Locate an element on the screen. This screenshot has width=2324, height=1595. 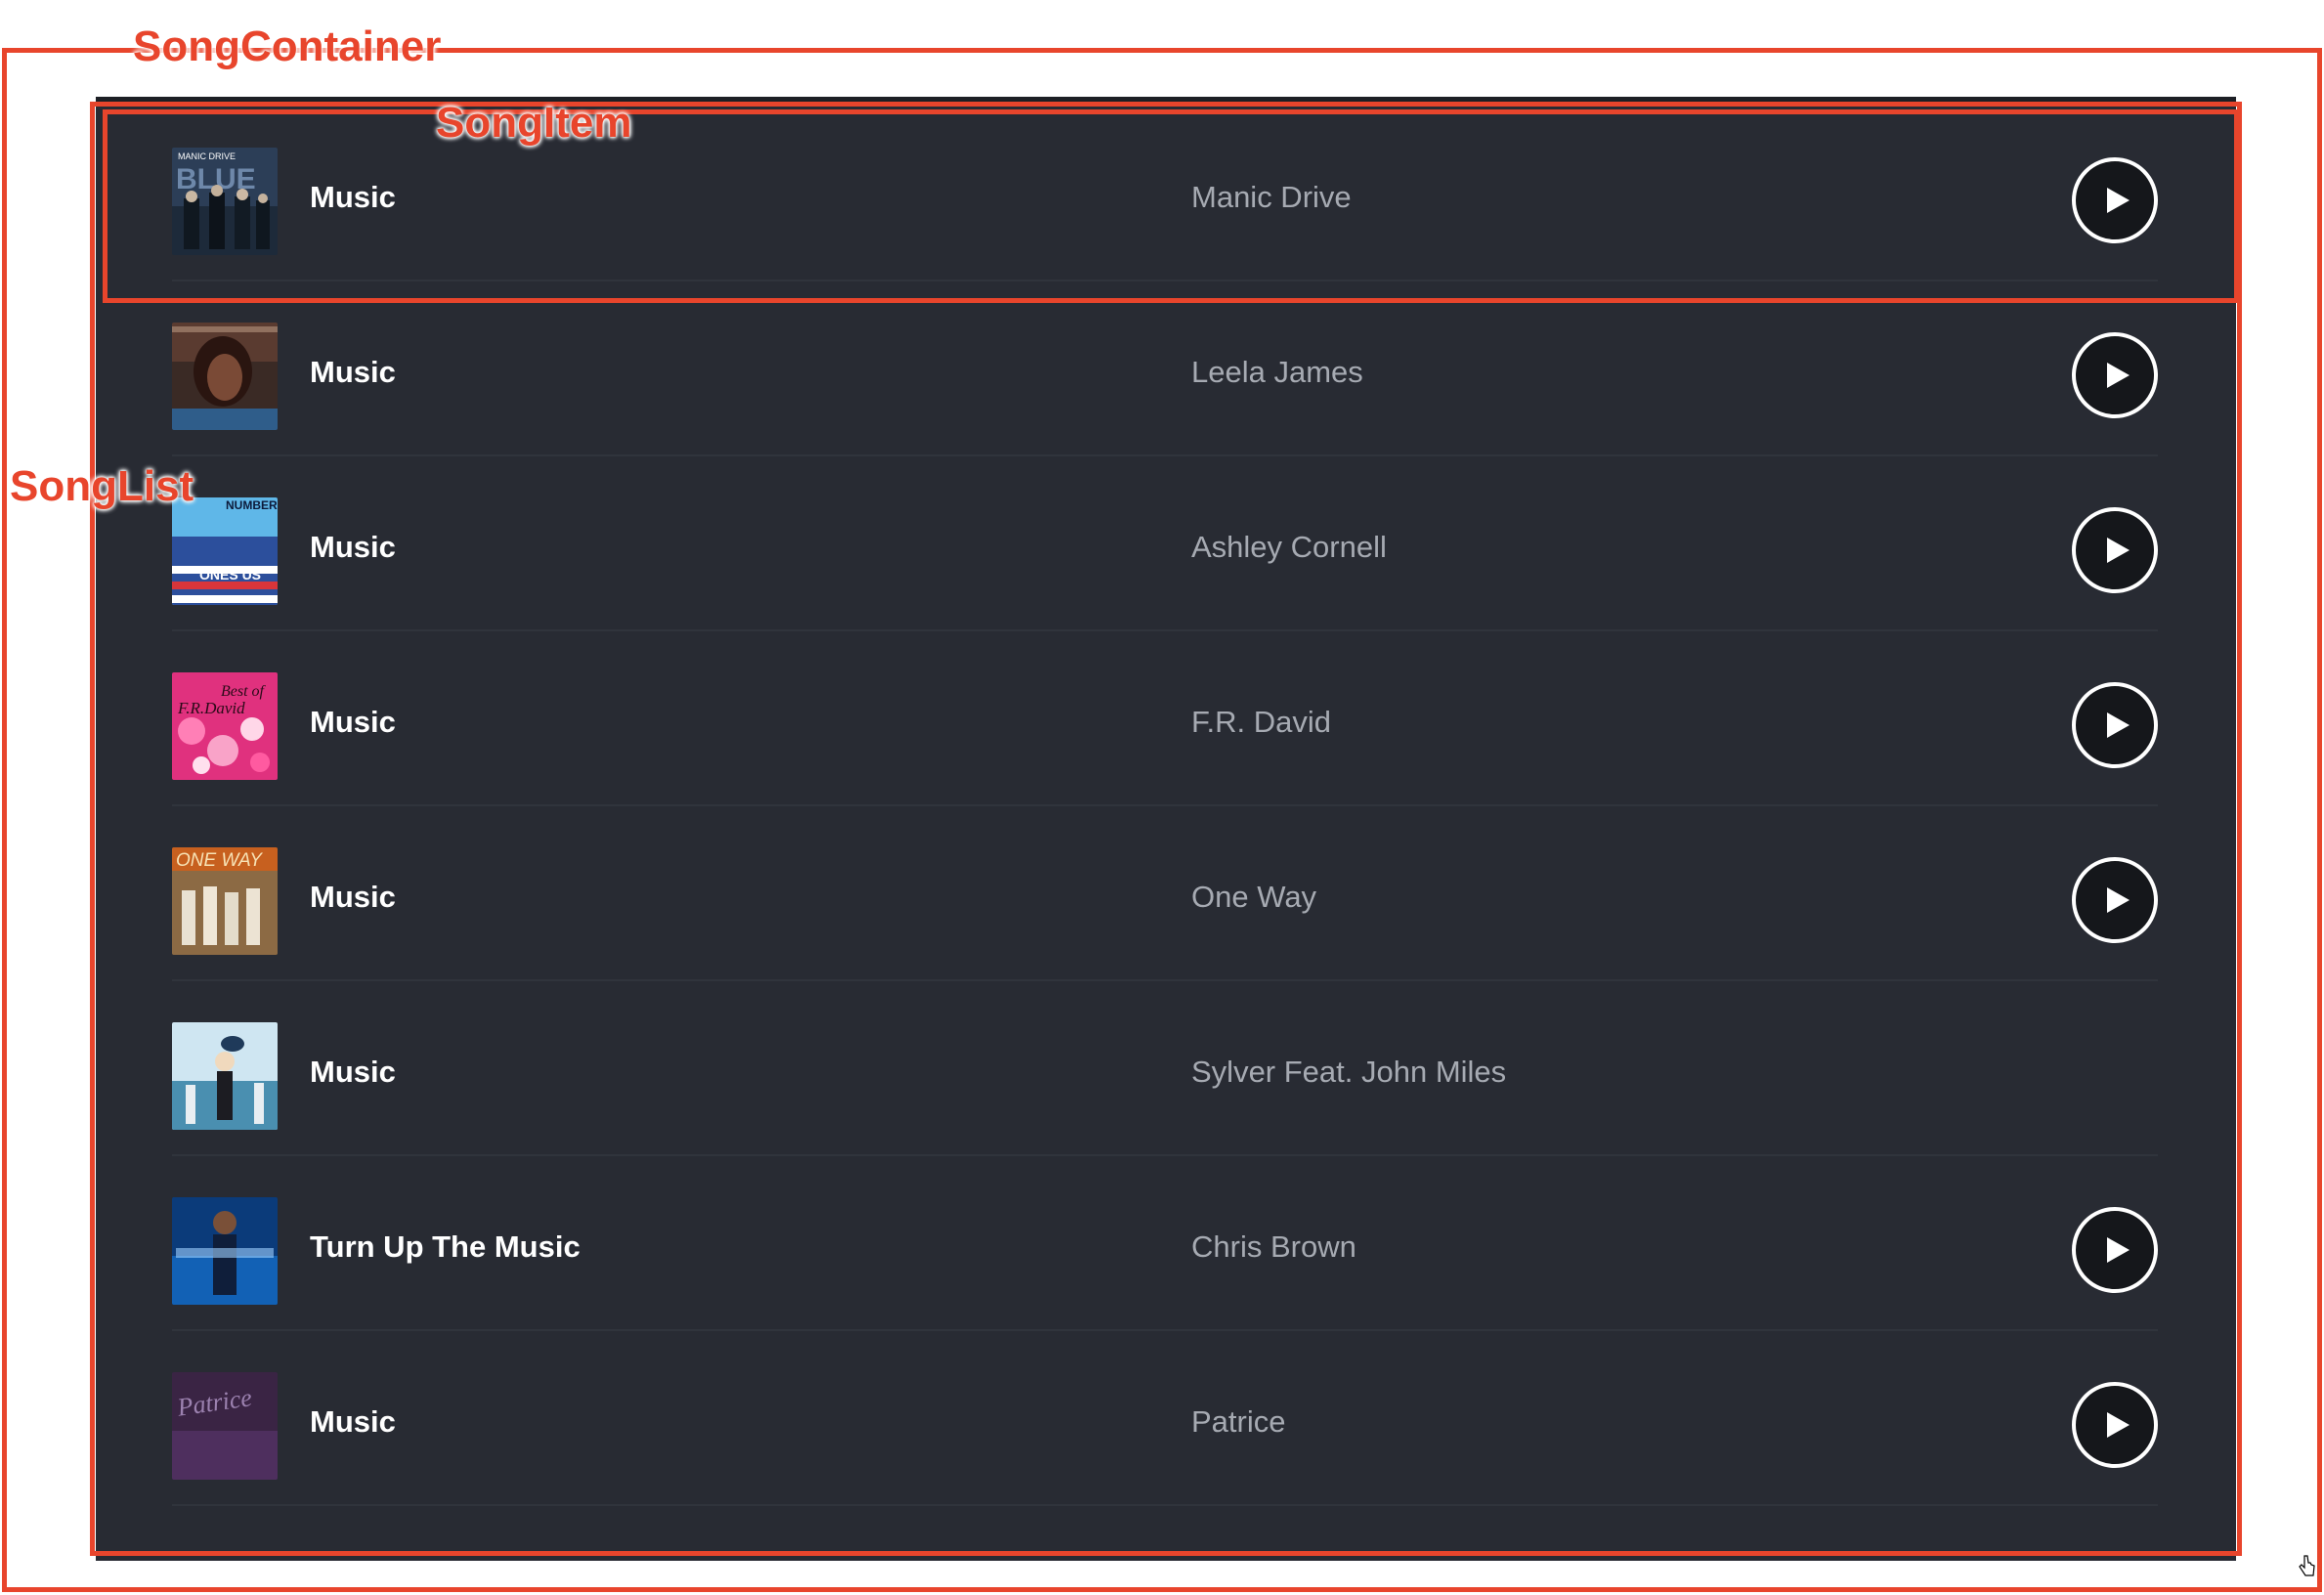
song-container-label: SongContainer is located at coordinates (287, 46).